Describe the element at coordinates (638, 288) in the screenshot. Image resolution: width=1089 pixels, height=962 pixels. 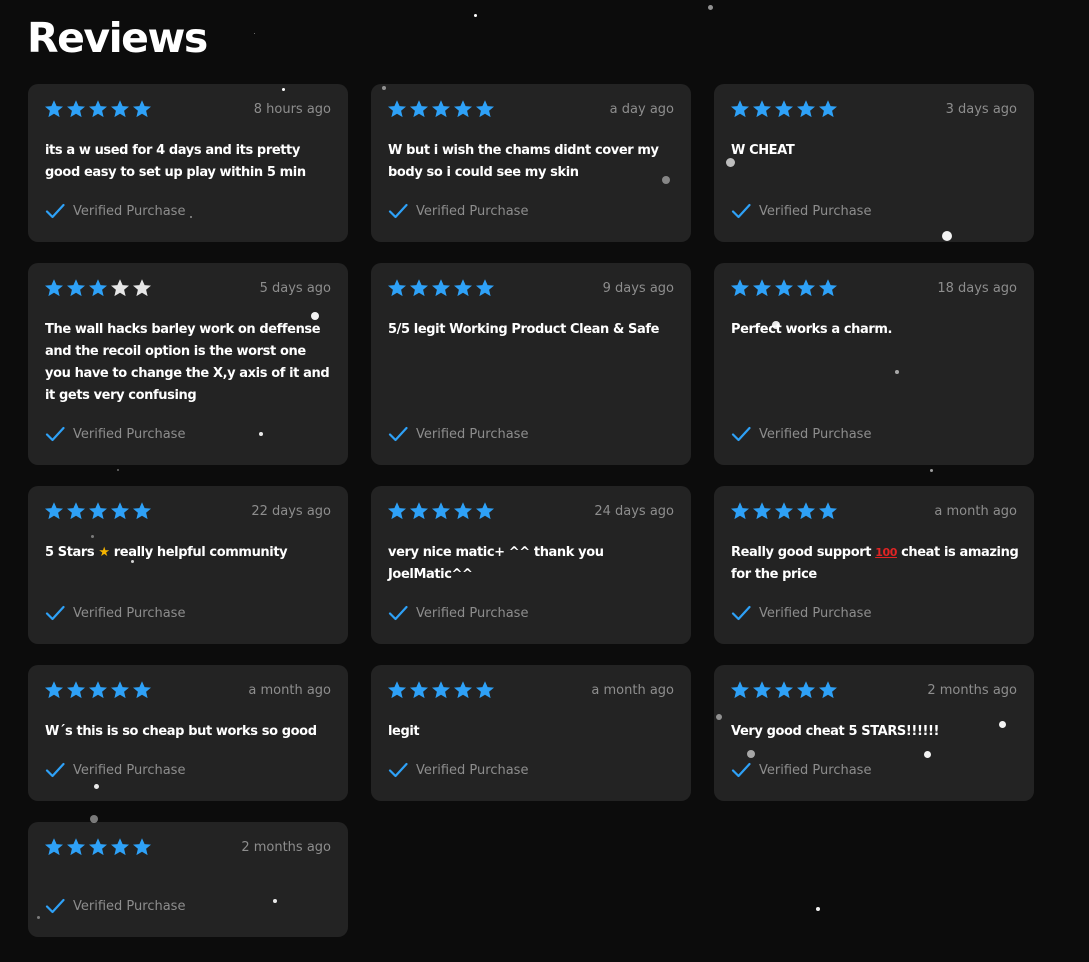
I see `review-timestamp: 9 days ago` at that location.